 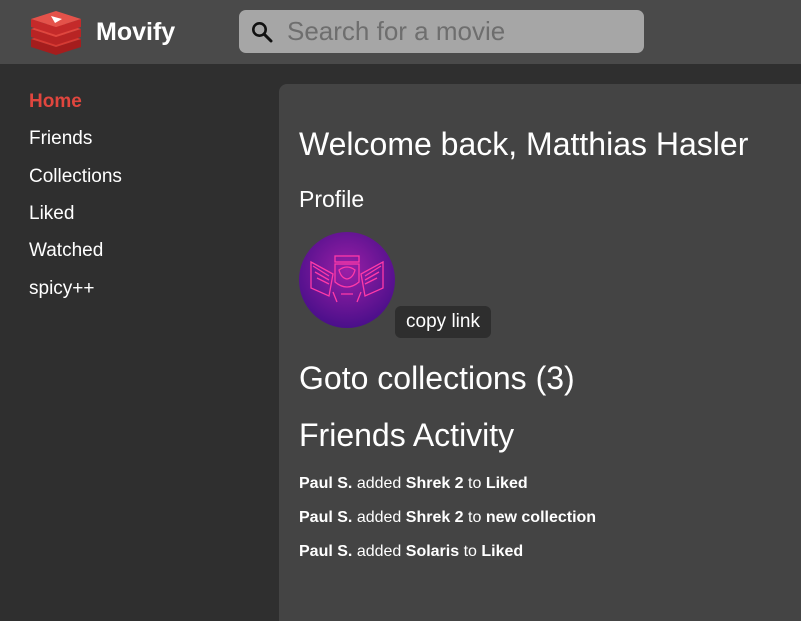 I want to click on sidebar-item-watched: Watched, so click(x=66, y=251).